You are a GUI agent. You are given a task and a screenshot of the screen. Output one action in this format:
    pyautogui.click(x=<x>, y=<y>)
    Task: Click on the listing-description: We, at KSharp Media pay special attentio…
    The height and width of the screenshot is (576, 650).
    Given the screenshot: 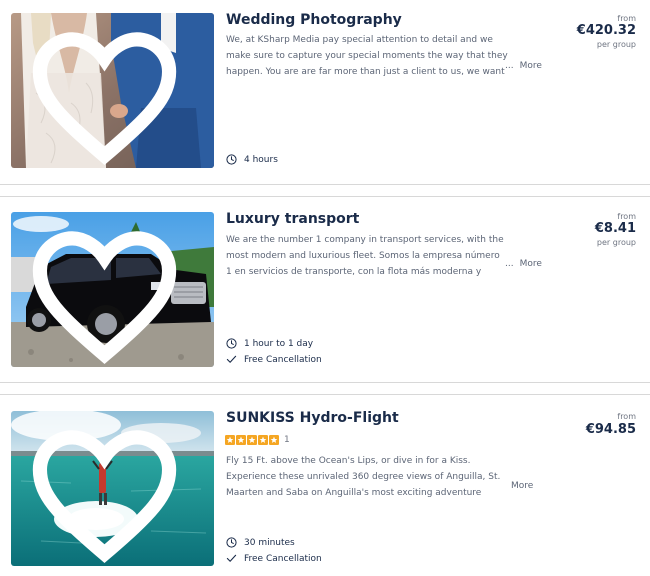 What is the action you would take?
    pyautogui.click(x=367, y=56)
    